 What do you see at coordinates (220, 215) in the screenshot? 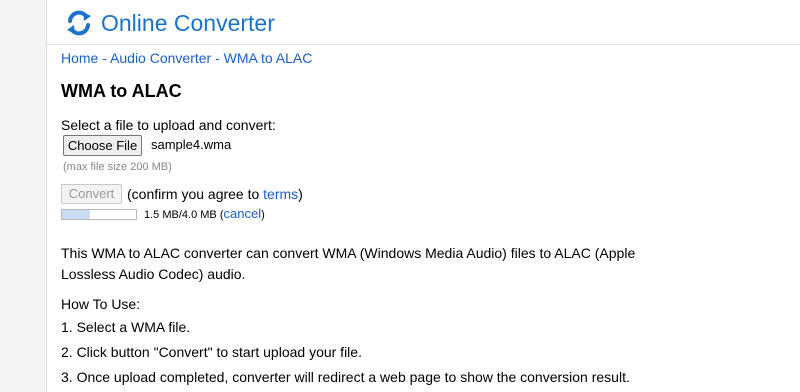
I see `cancel-prefix: (` at bounding box center [220, 215].